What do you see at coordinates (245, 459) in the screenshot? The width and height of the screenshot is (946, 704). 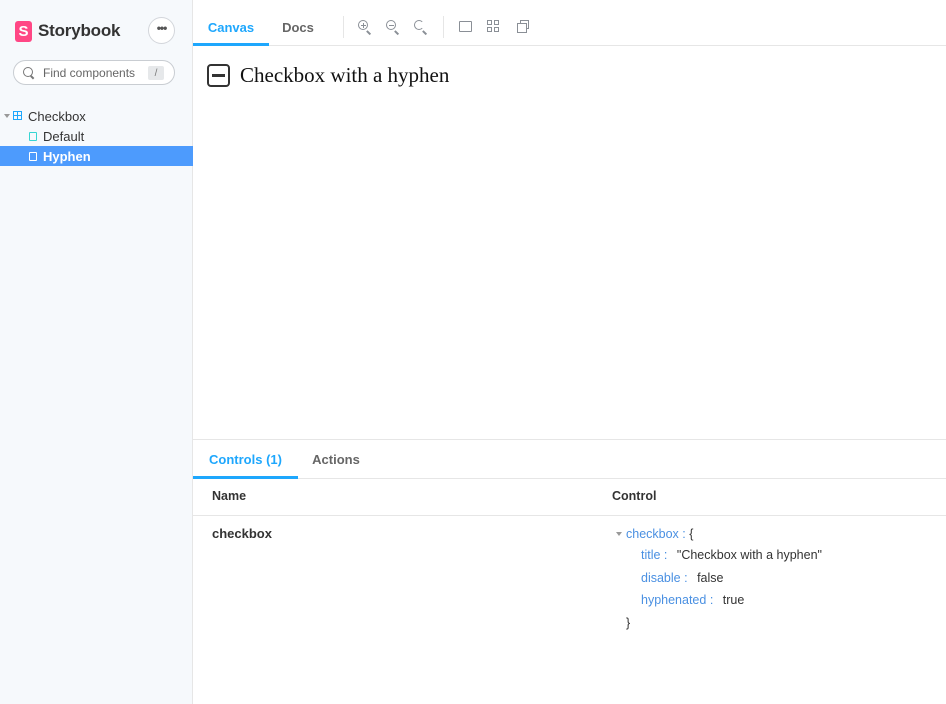 I see `tab-controls: Controls (1)` at bounding box center [245, 459].